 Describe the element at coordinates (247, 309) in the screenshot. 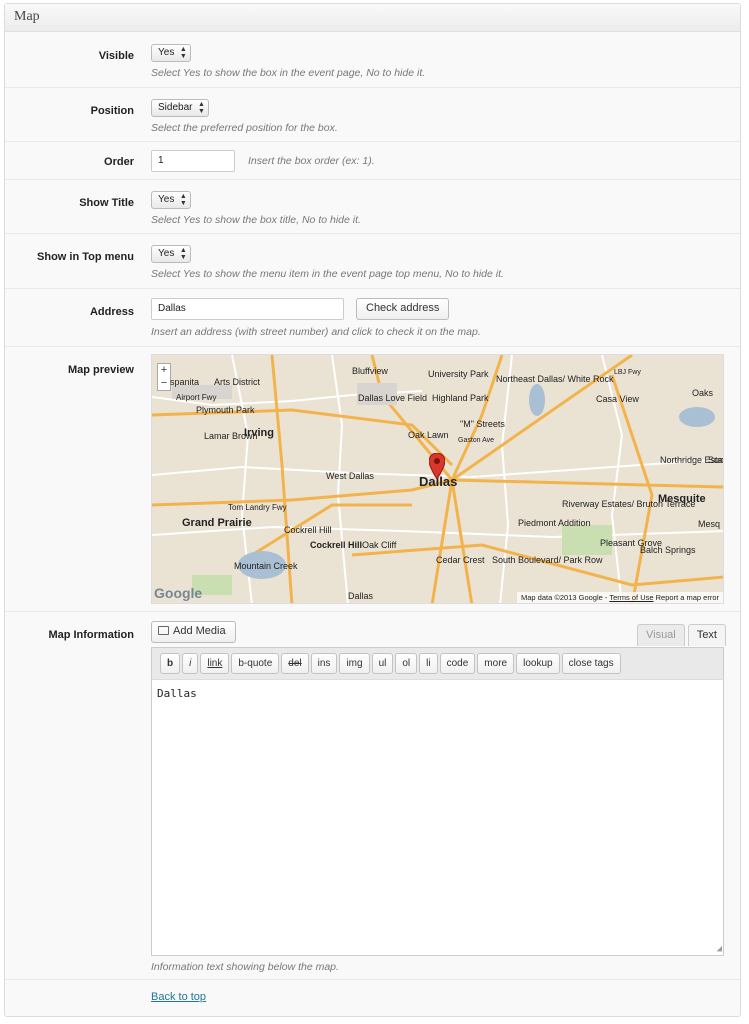

I see `address-input: Dallas` at that location.